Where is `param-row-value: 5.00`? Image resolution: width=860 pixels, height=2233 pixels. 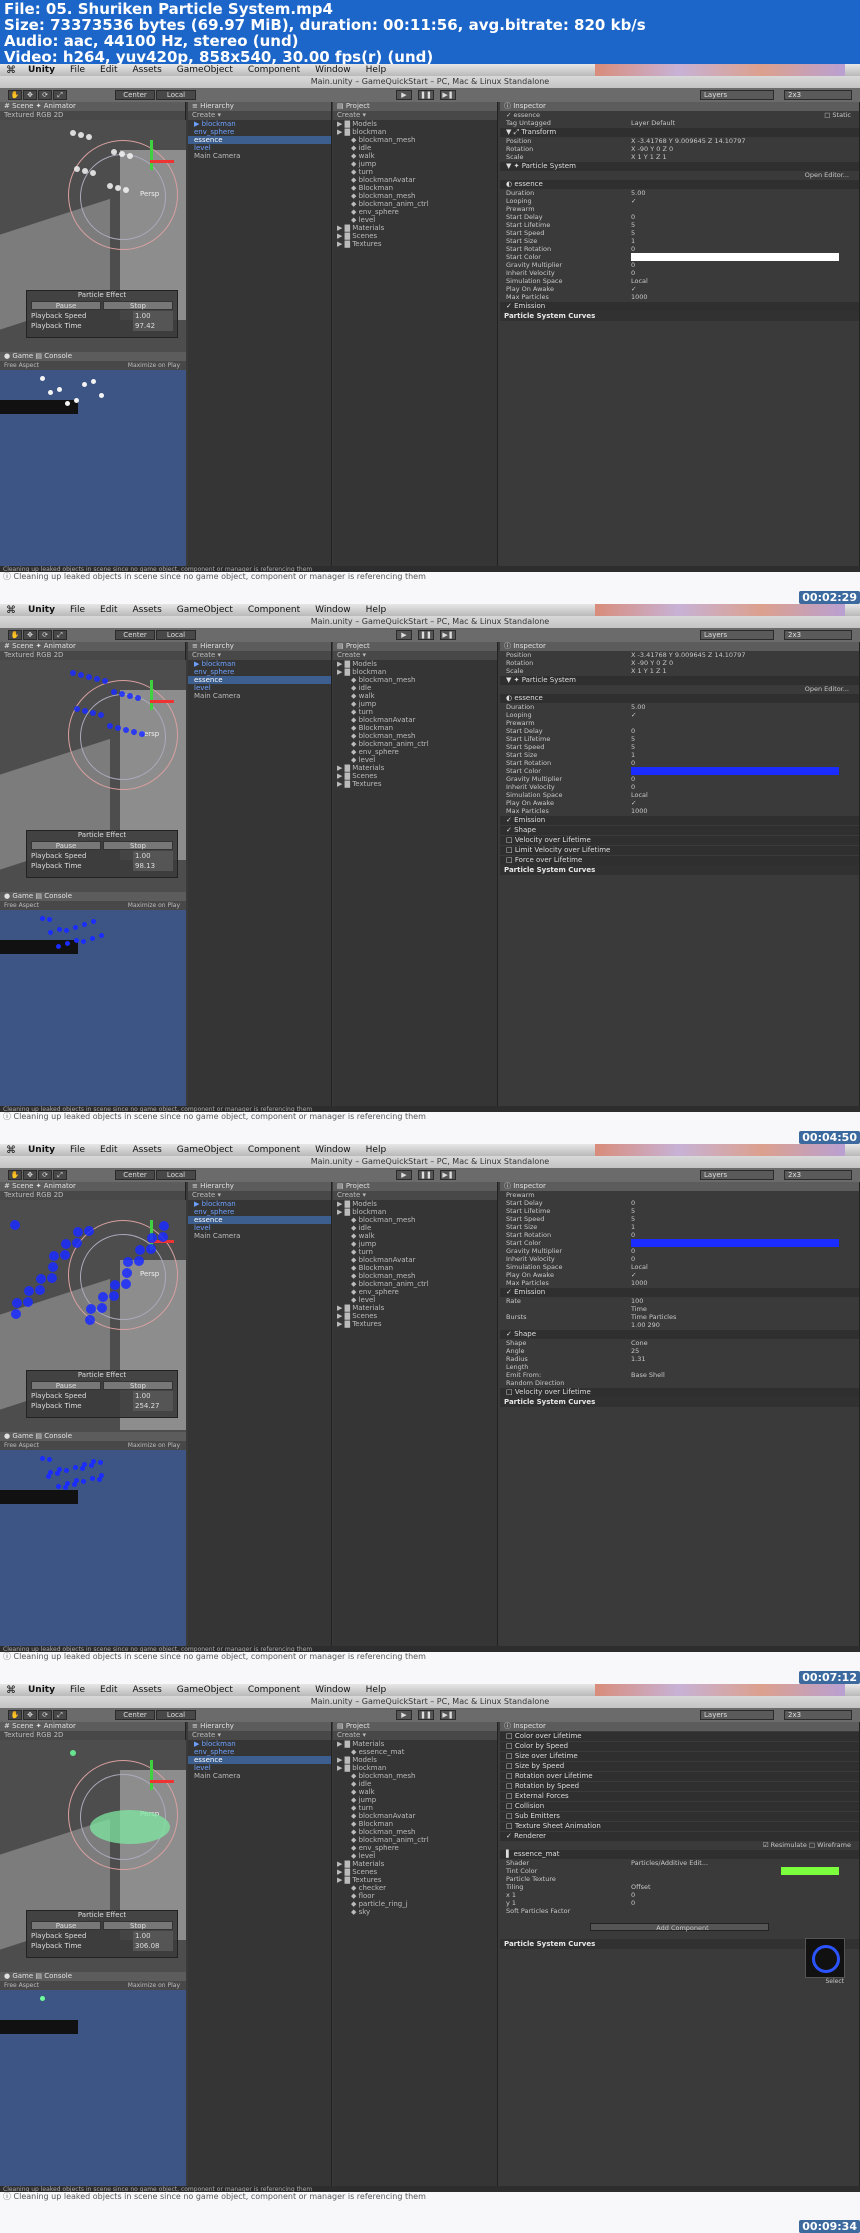
param-row-value: 5.00 is located at coordinates (745, 193).